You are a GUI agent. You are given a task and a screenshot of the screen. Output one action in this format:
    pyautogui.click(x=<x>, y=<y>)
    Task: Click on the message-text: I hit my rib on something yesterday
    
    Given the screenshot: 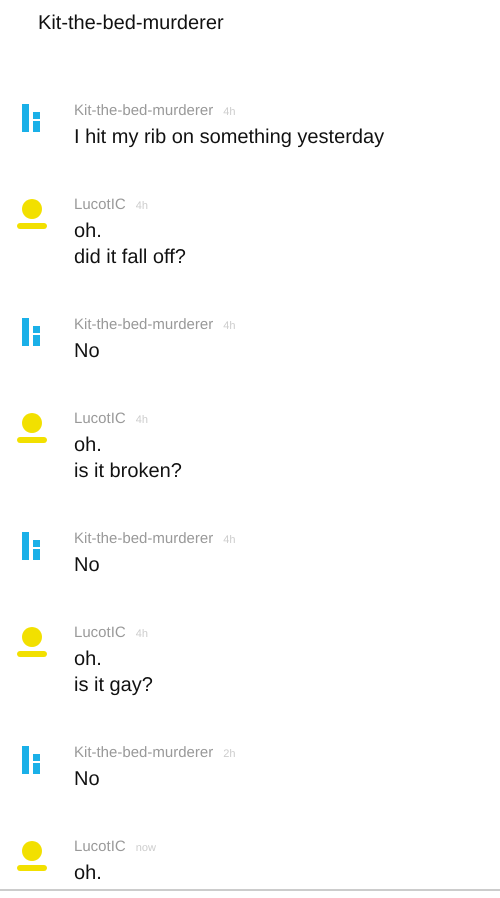 What is the action you would take?
    pyautogui.click(x=229, y=137)
    